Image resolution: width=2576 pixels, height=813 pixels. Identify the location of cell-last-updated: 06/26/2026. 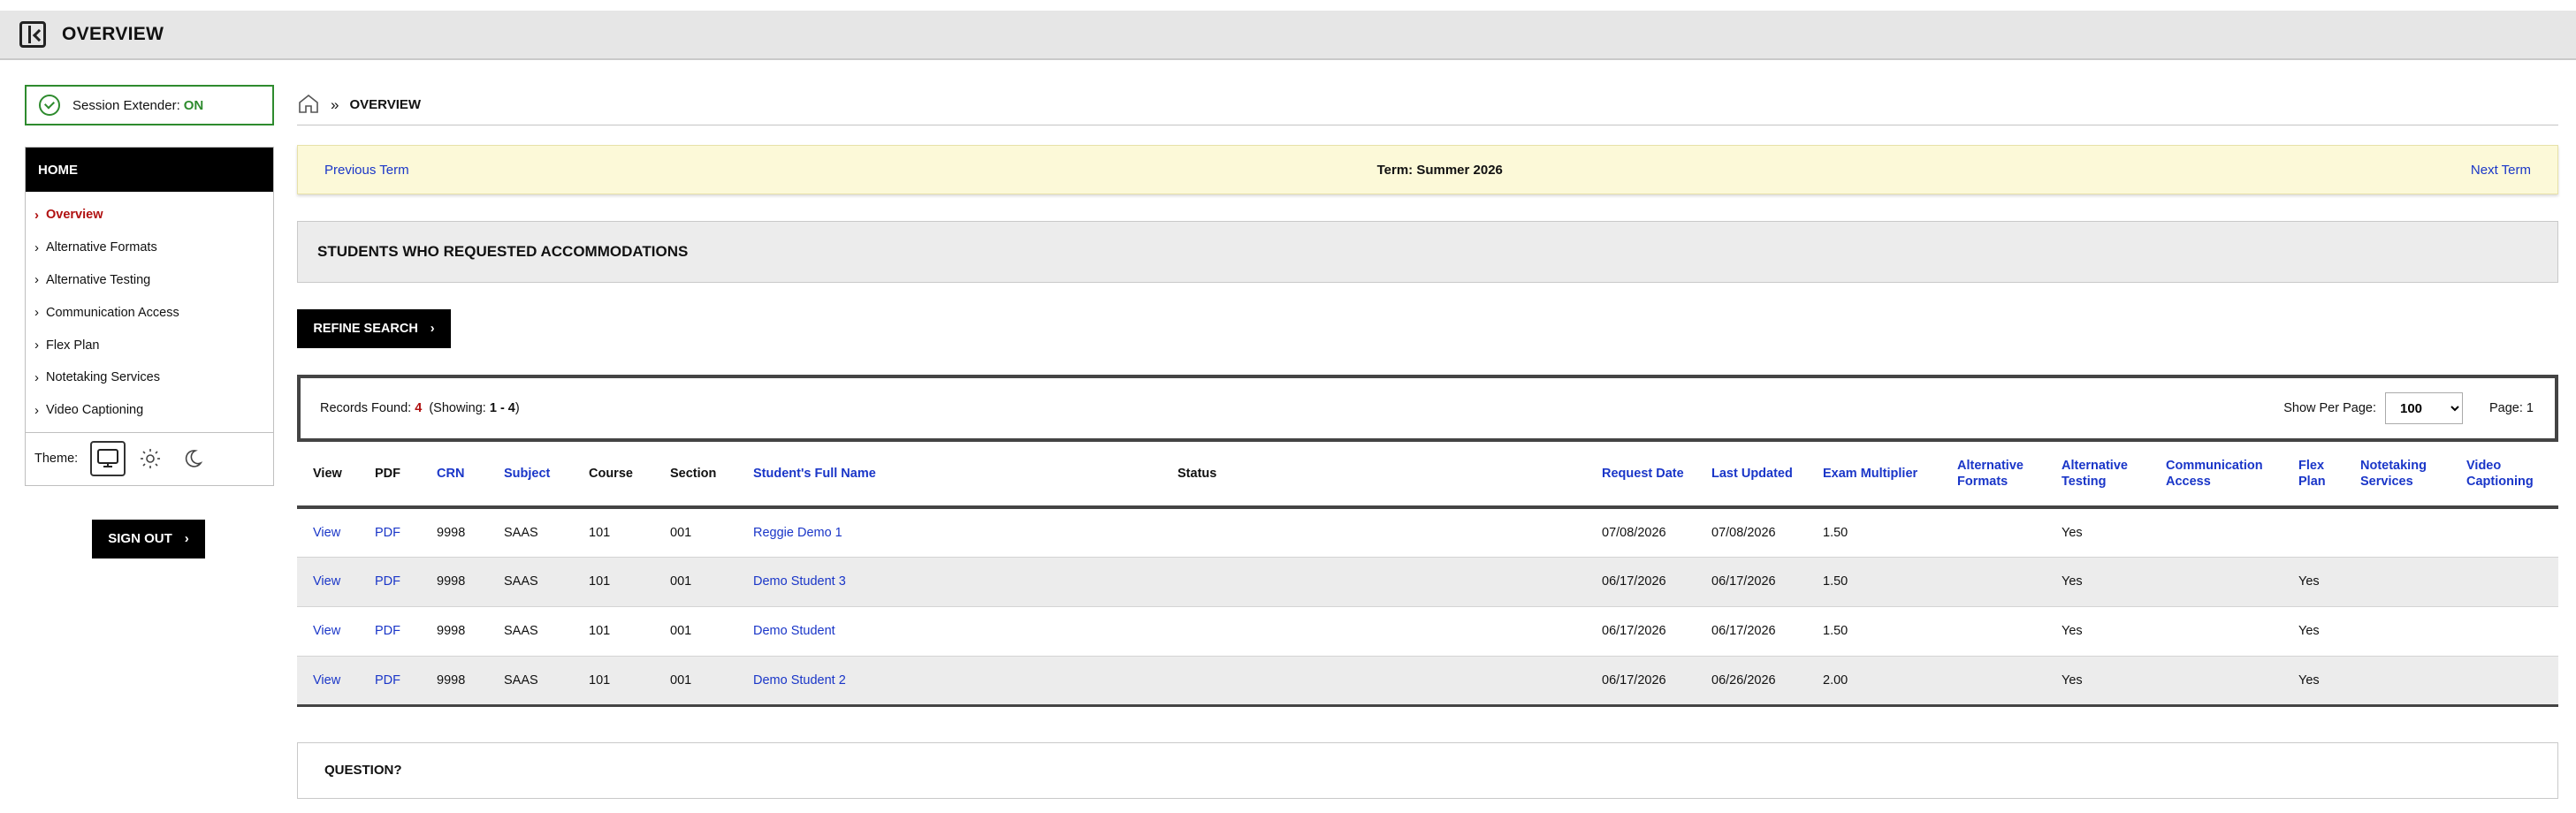
(1751, 681).